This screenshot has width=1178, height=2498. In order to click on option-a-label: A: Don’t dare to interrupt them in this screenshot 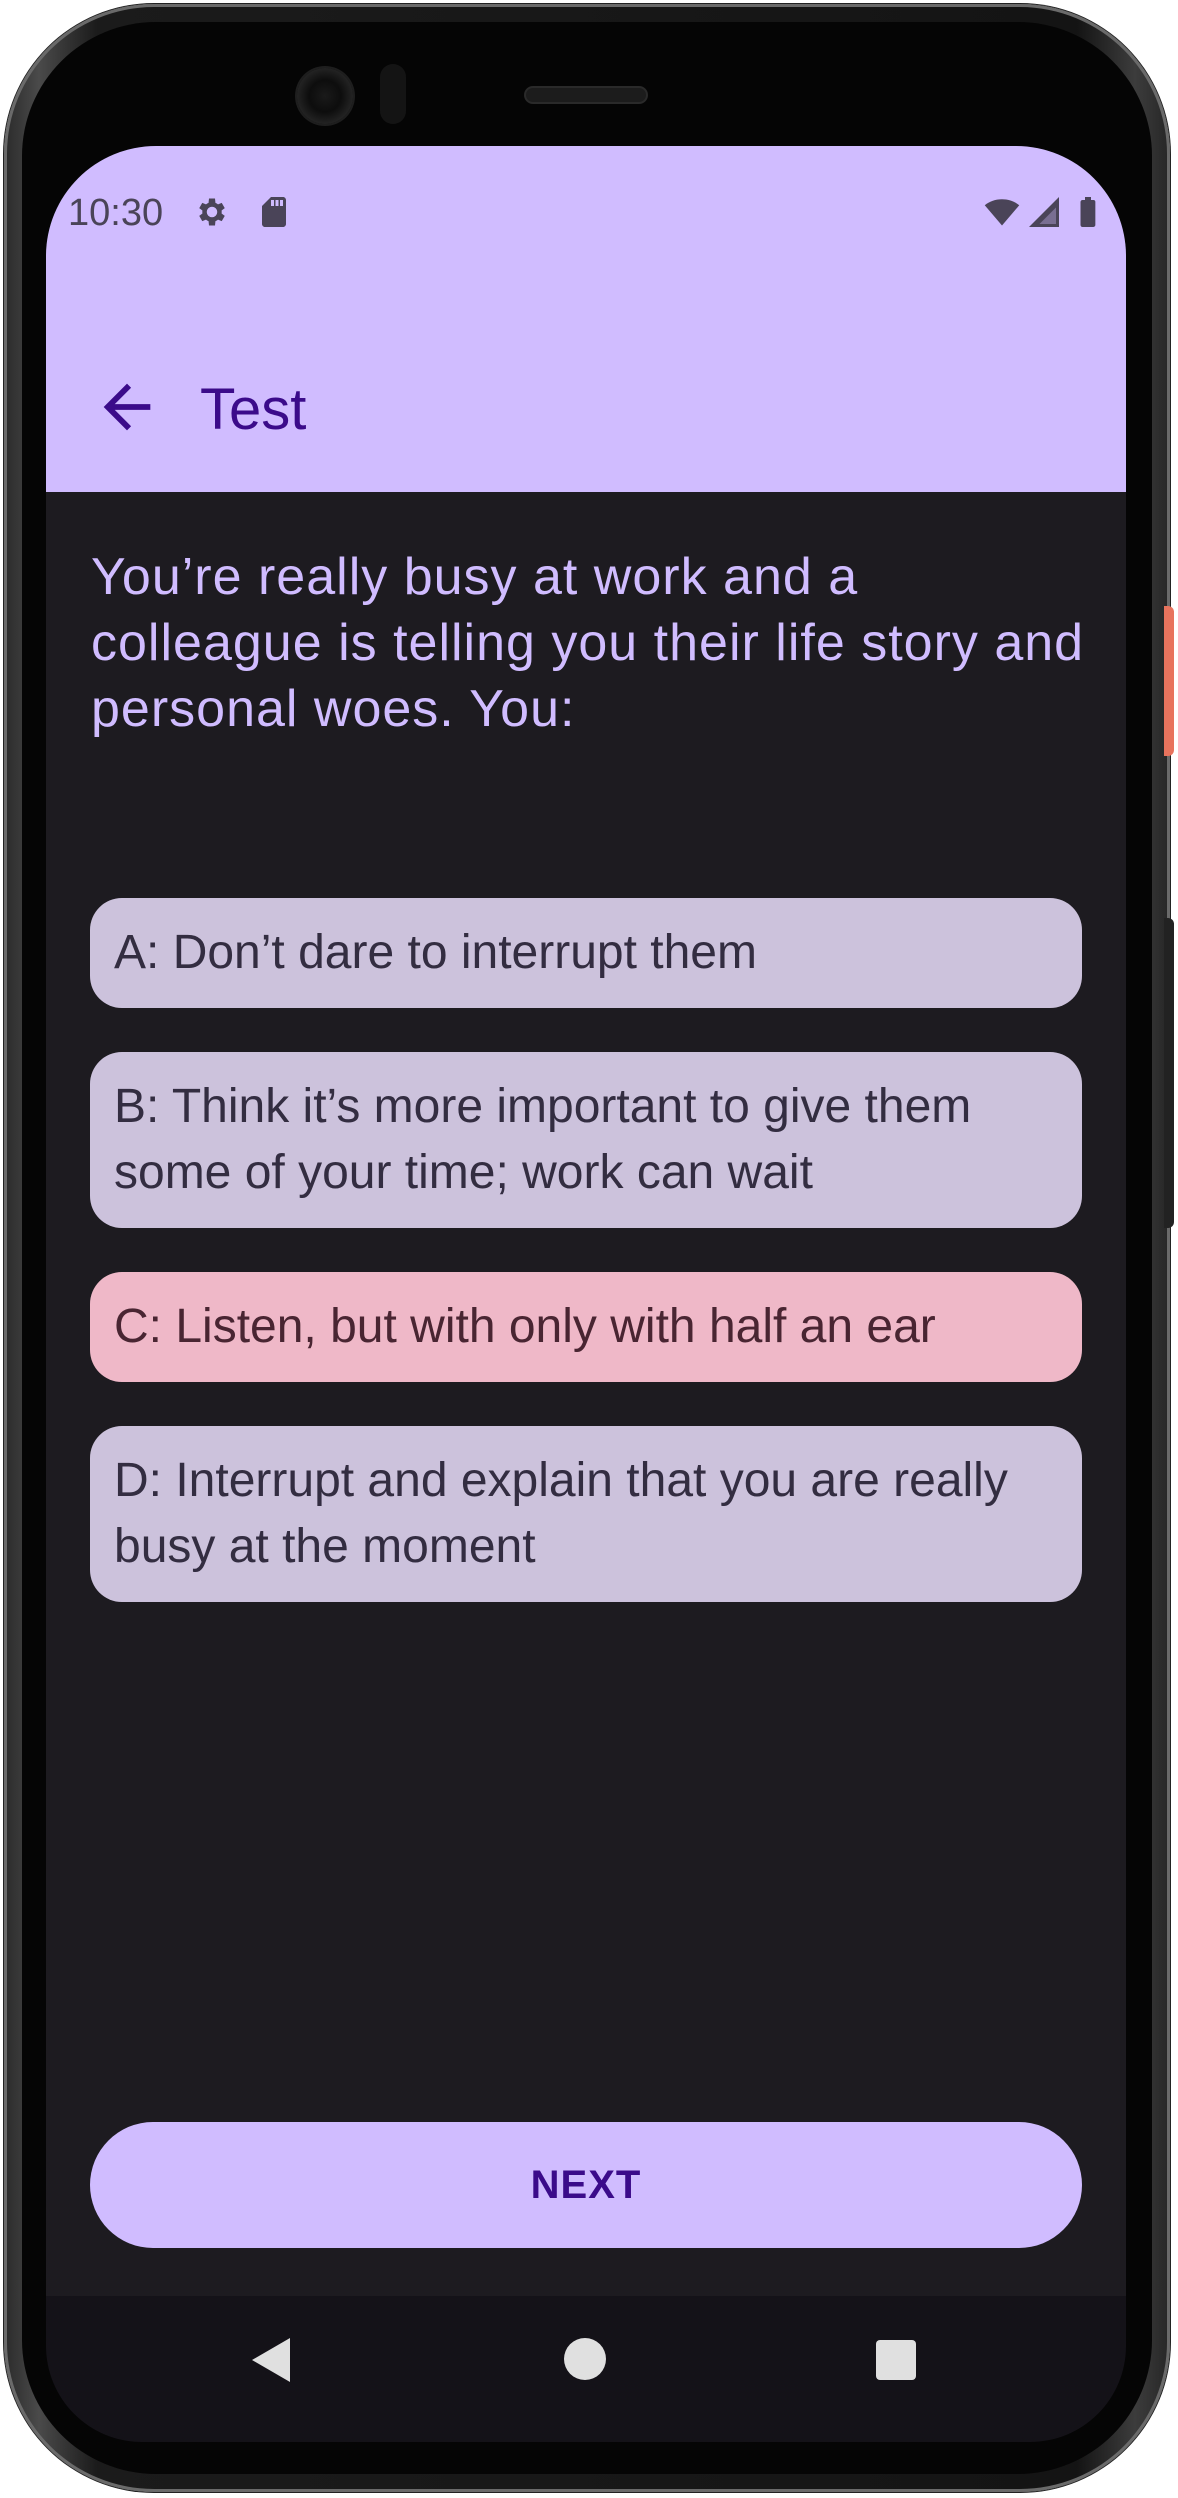, I will do `click(435, 952)`.